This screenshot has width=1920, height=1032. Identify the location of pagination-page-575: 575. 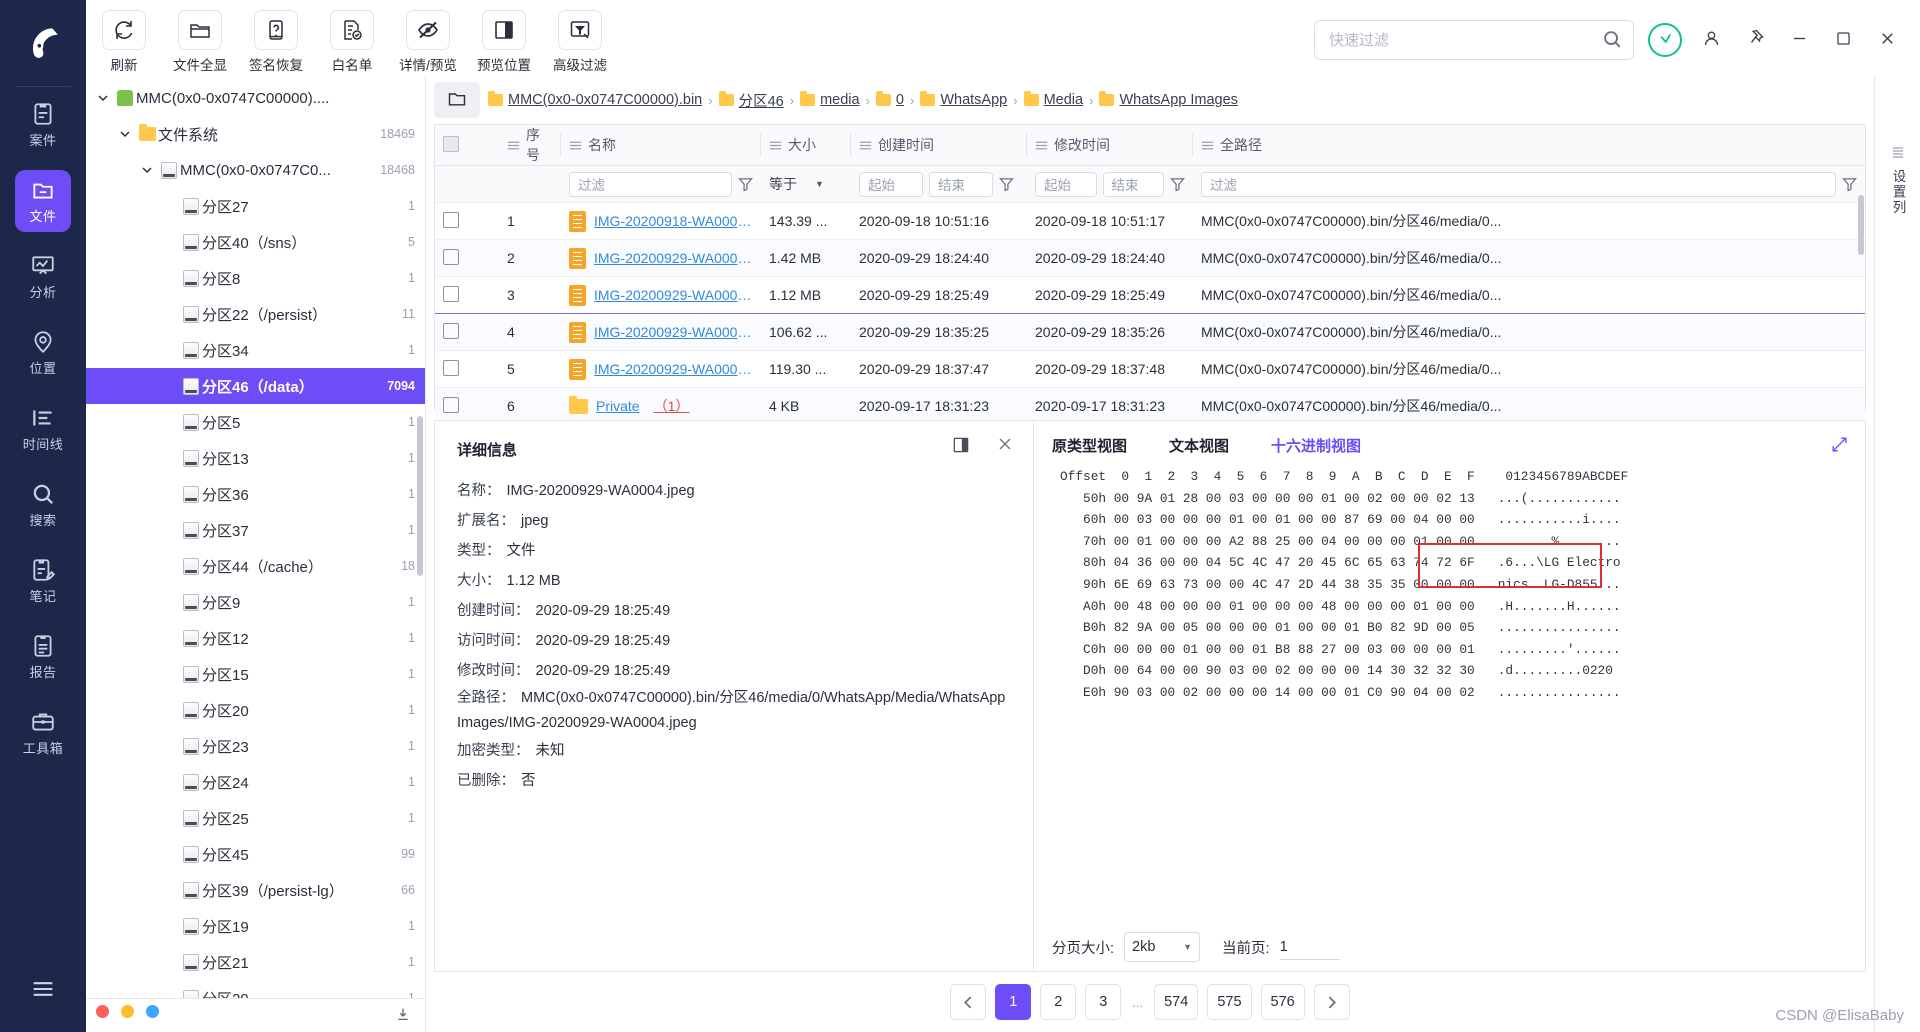
(1229, 1002).